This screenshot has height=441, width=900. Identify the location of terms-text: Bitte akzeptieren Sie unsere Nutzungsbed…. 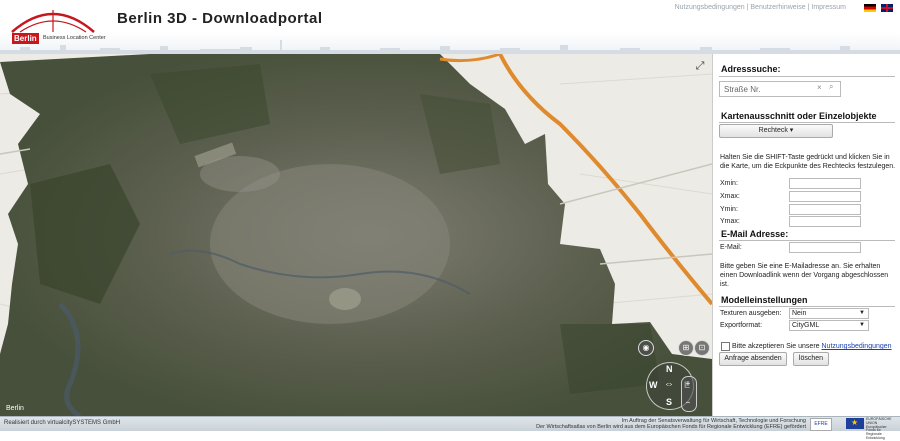
(812, 346).